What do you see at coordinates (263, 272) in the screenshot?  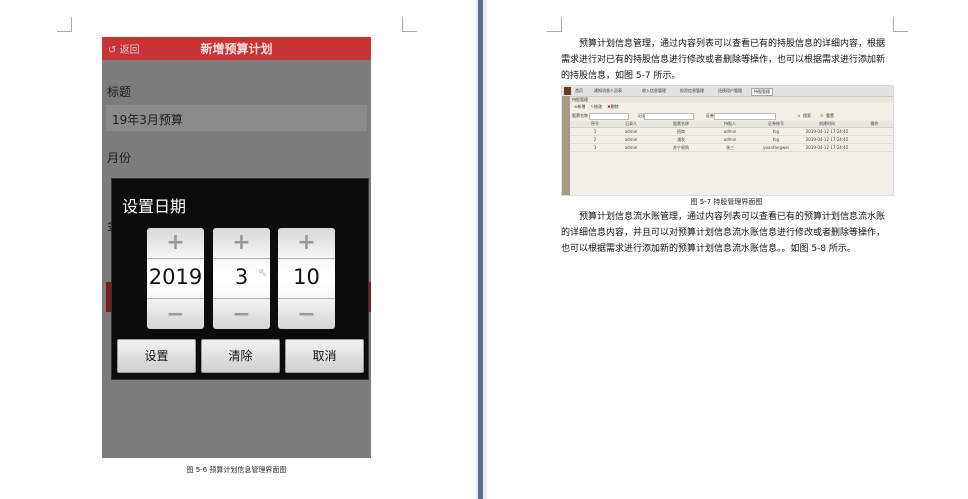 I see `mouse-cursor-icon: ↖` at bounding box center [263, 272].